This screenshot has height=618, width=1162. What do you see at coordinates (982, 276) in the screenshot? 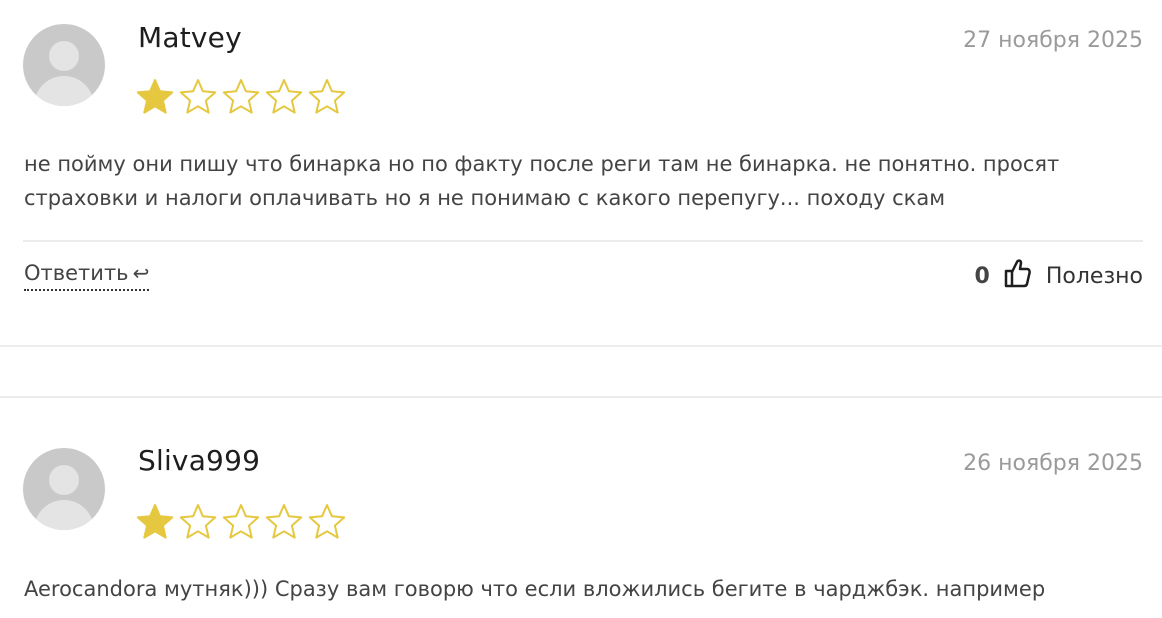
I see `useful-count: 0` at bounding box center [982, 276].